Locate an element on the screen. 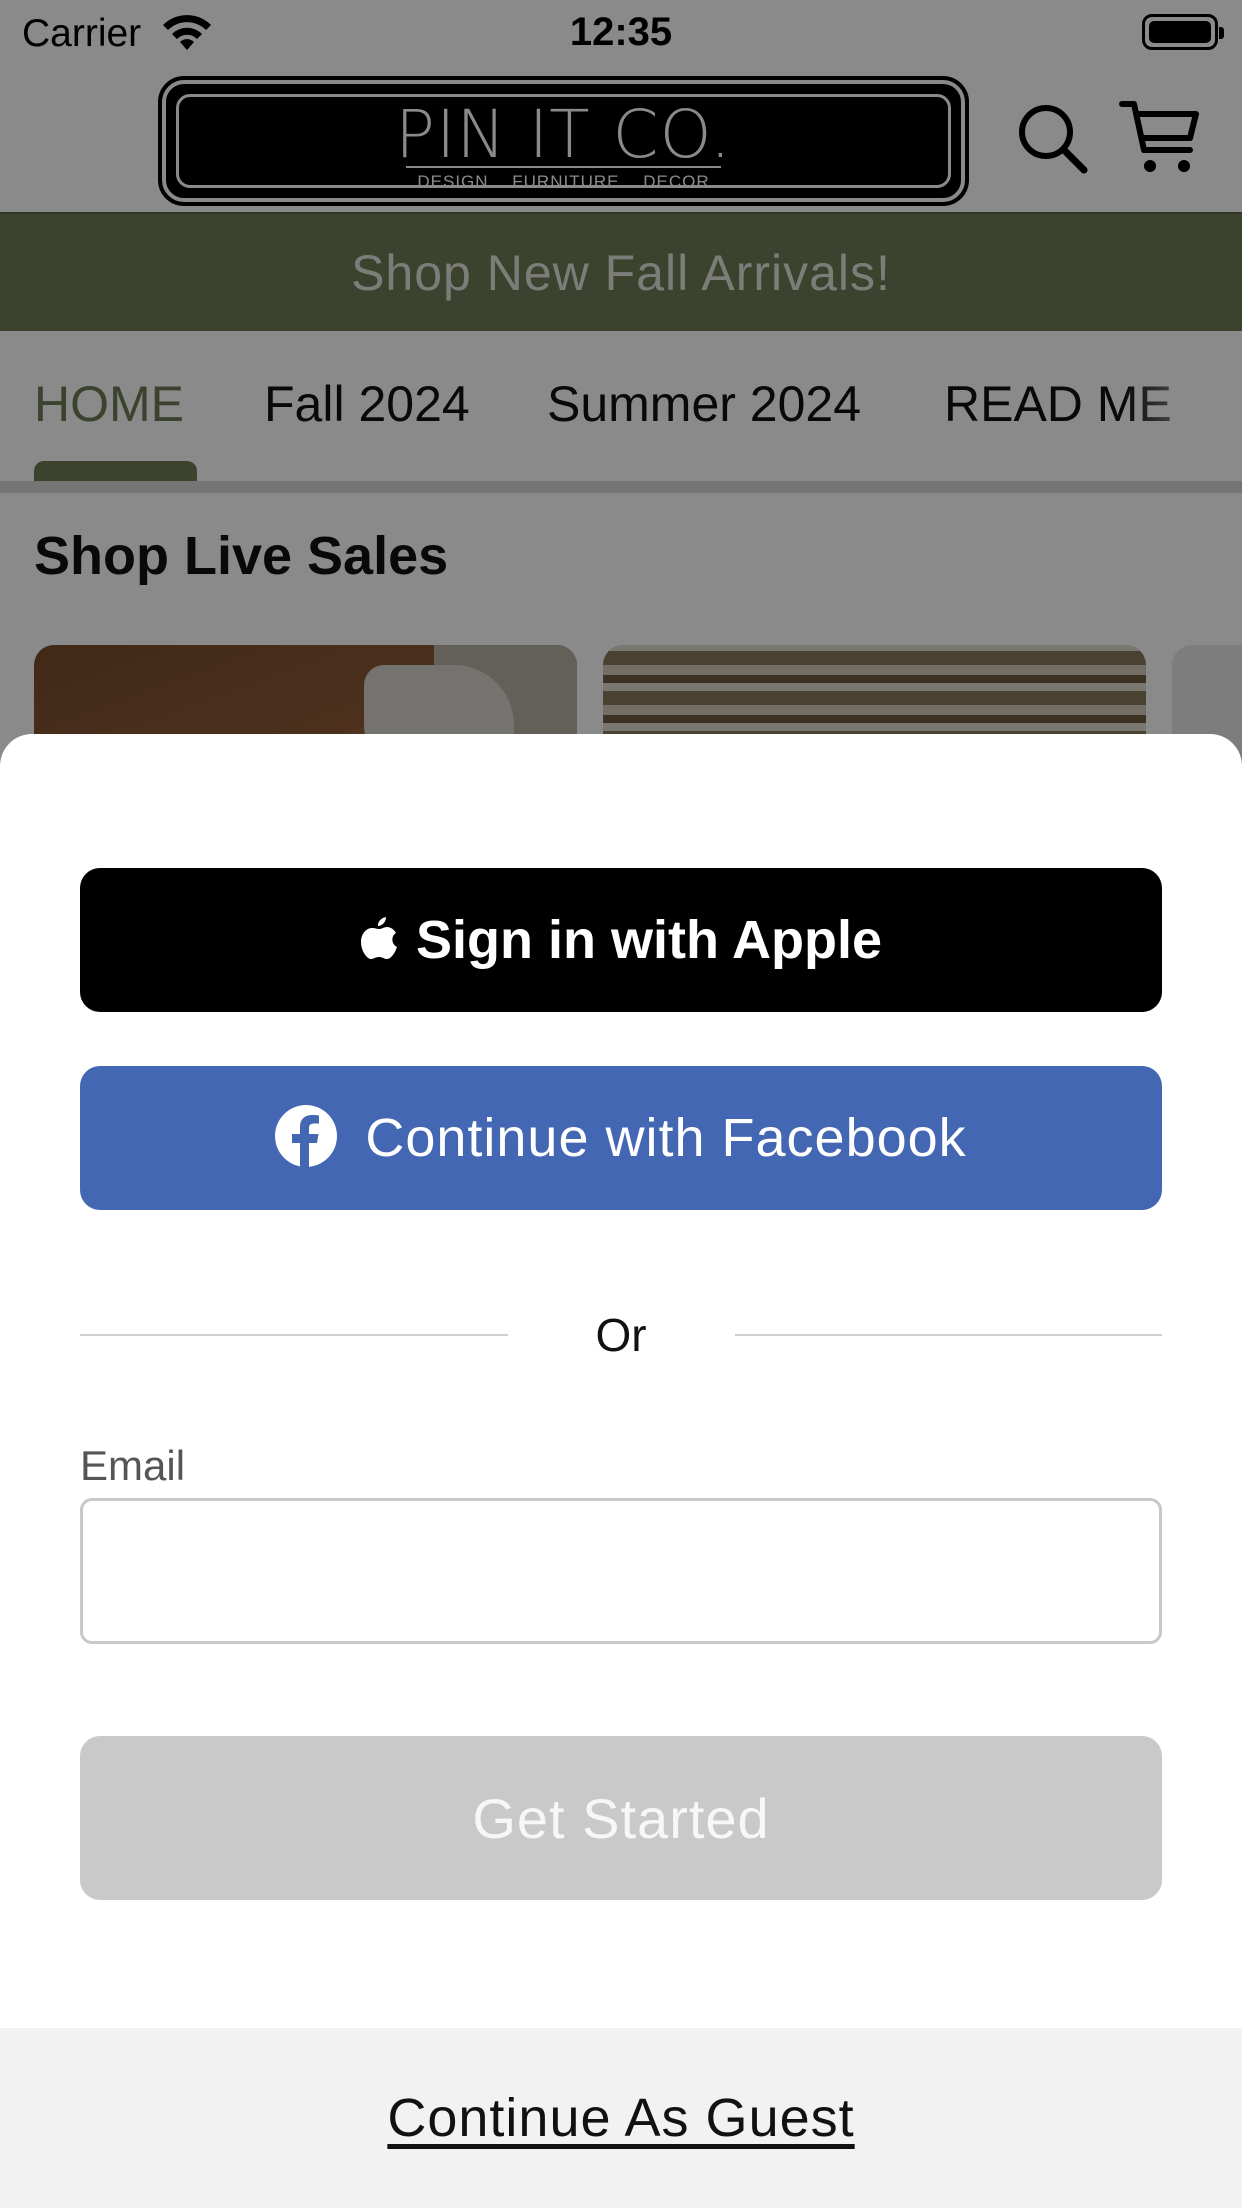  facebook-button-label: Continue with Facebook is located at coordinates (666, 1138).